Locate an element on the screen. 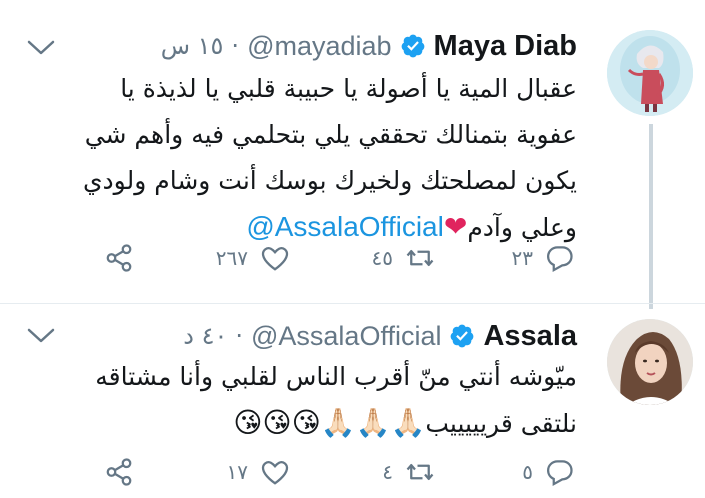 This screenshot has width=705, height=498. author-handle: @mayadiab is located at coordinates (319, 46).